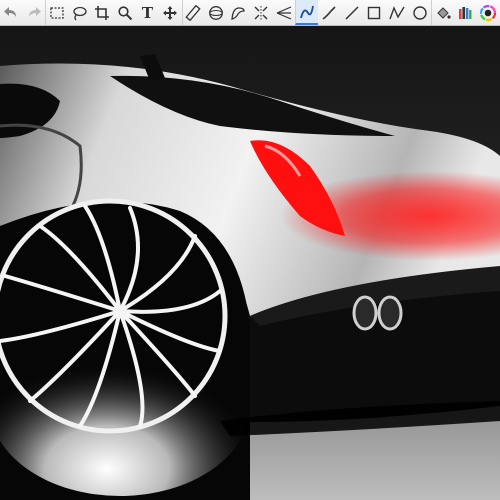  What do you see at coordinates (365, 313) in the screenshot?
I see `exhaust-left` at bounding box center [365, 313].